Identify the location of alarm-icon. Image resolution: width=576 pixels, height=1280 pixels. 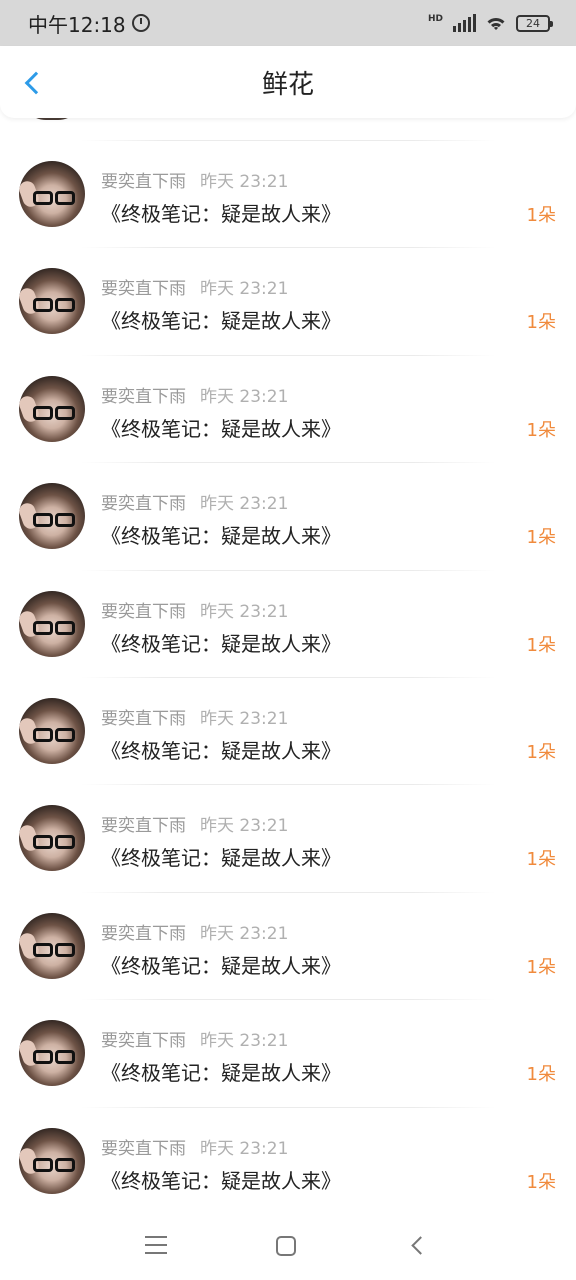
(140, 23).